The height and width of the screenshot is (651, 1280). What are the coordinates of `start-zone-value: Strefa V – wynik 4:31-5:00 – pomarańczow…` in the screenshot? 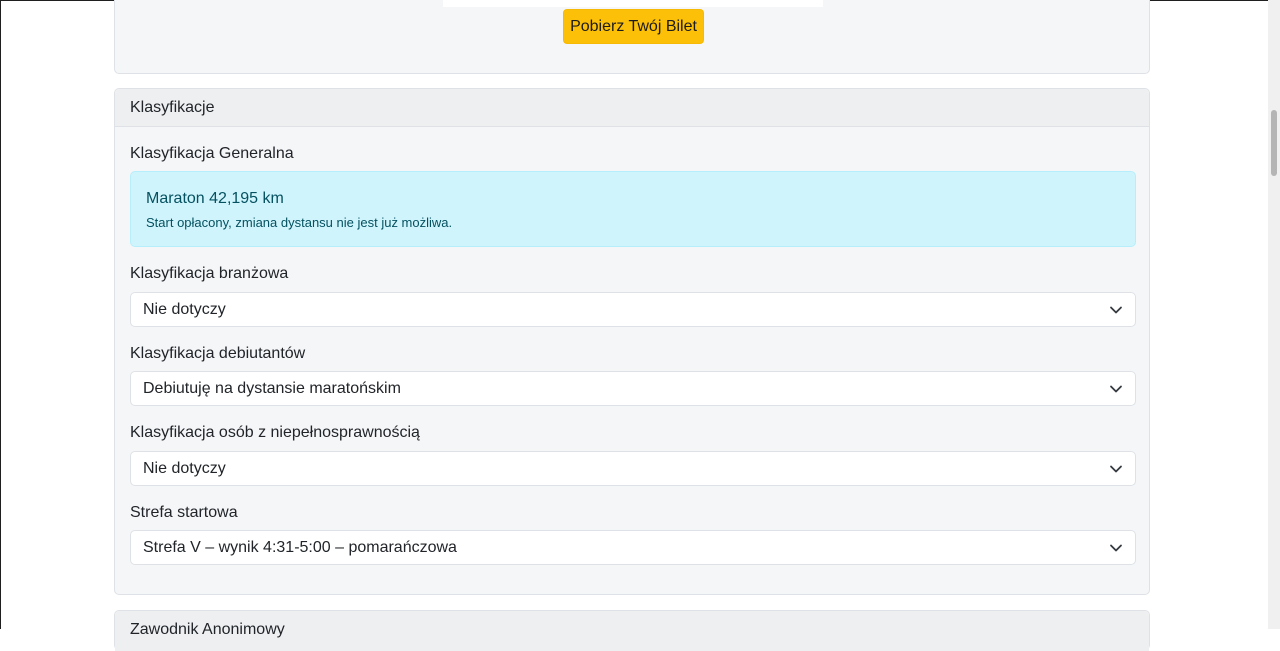 It's located at (300, 547).